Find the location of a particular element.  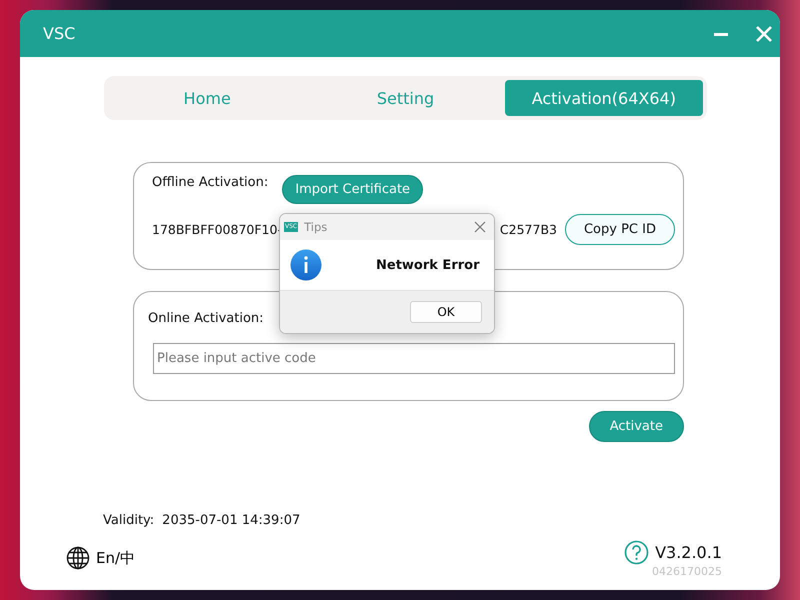

tab: Activation(64X64) is located at coordinates (603, 98).